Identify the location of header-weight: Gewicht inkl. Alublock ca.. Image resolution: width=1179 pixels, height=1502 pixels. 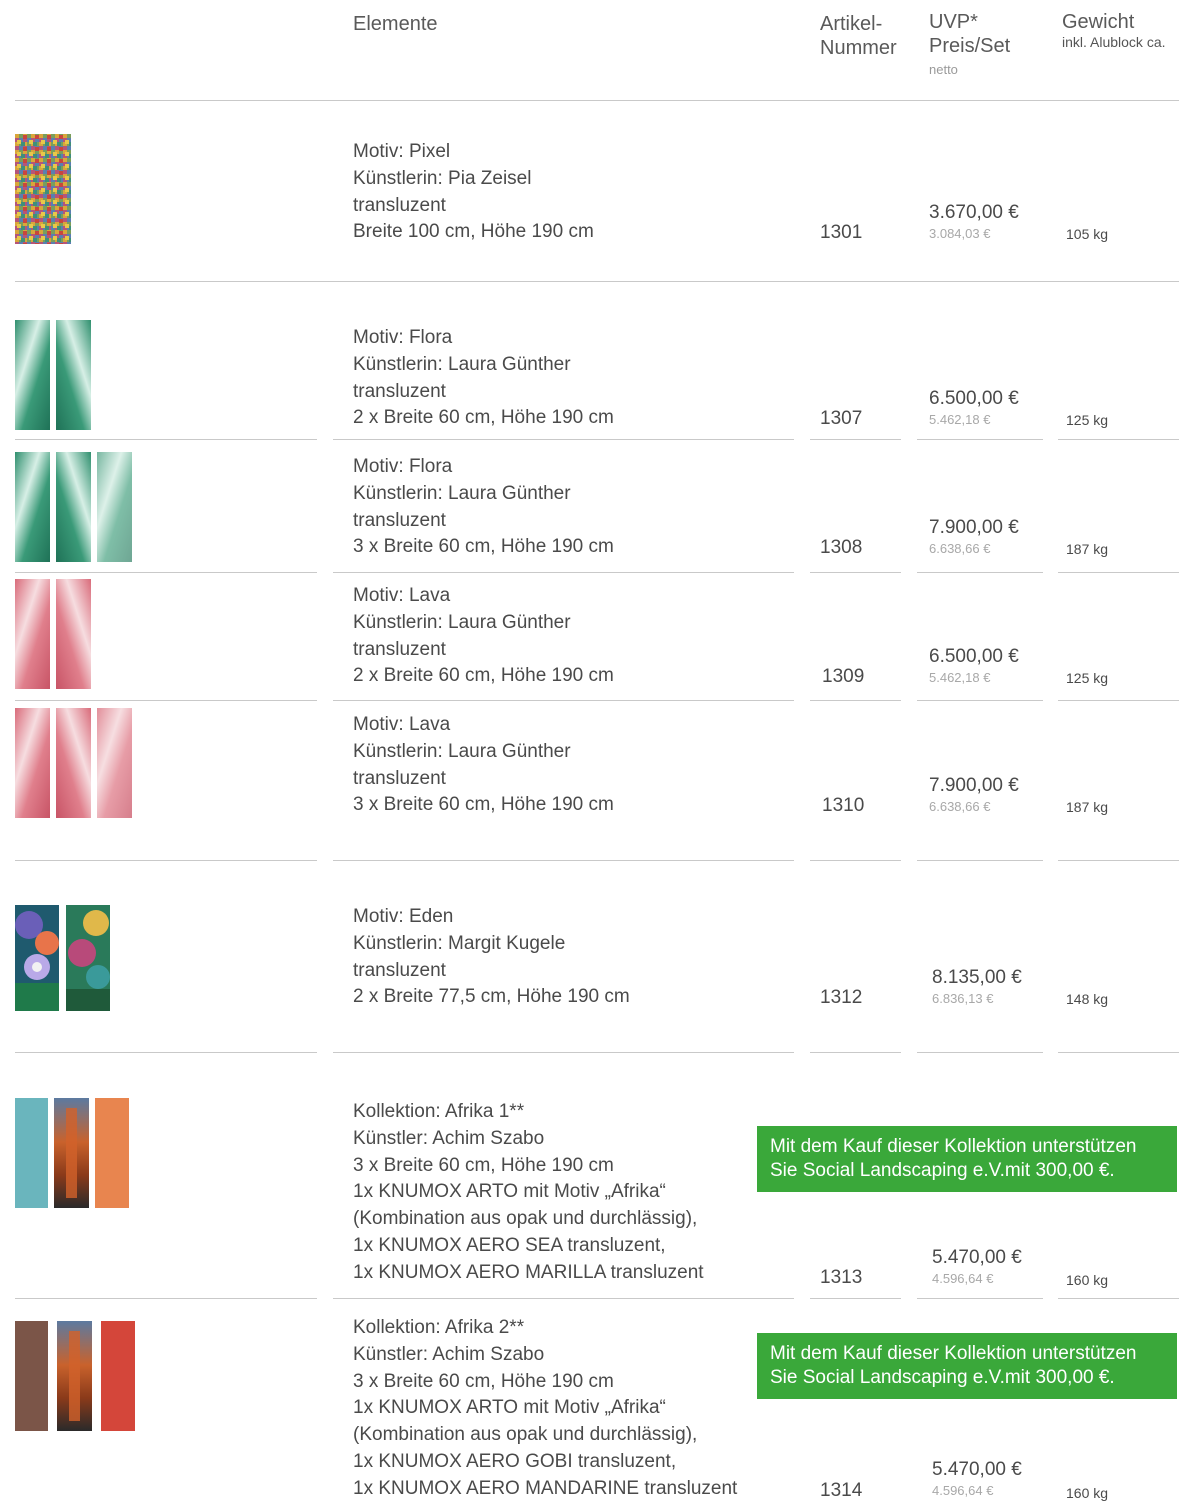
(1114, 30).